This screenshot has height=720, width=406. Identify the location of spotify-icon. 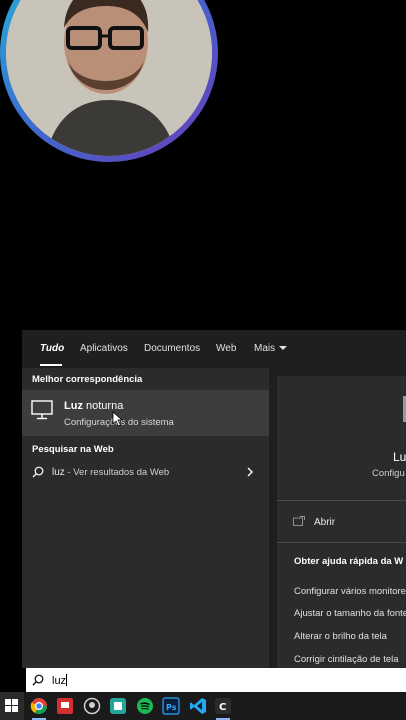
(145, 706).